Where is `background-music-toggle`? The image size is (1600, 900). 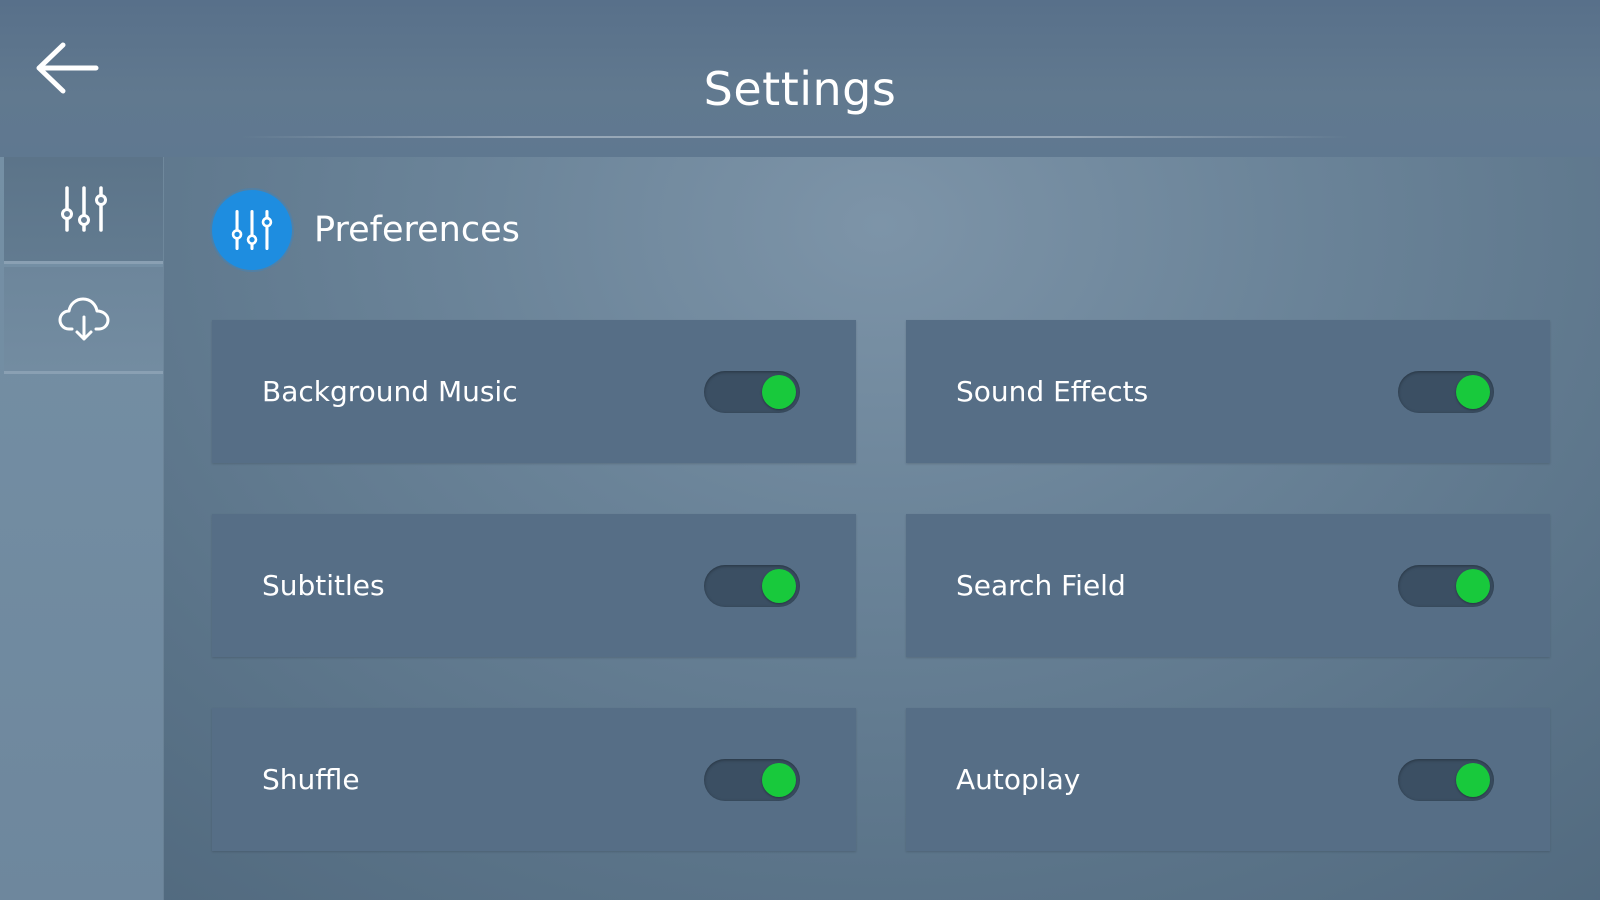 background-music-toggle is located at coordinates (752, 391).